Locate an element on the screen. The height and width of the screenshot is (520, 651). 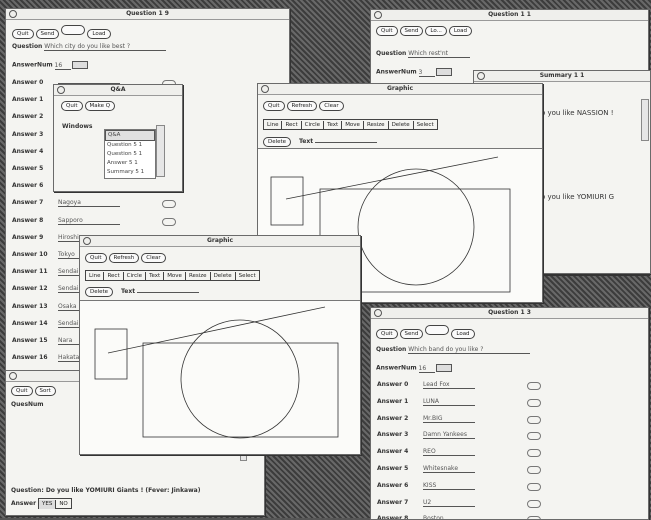
answer-yes: YES is located at coordinates (47, 504).